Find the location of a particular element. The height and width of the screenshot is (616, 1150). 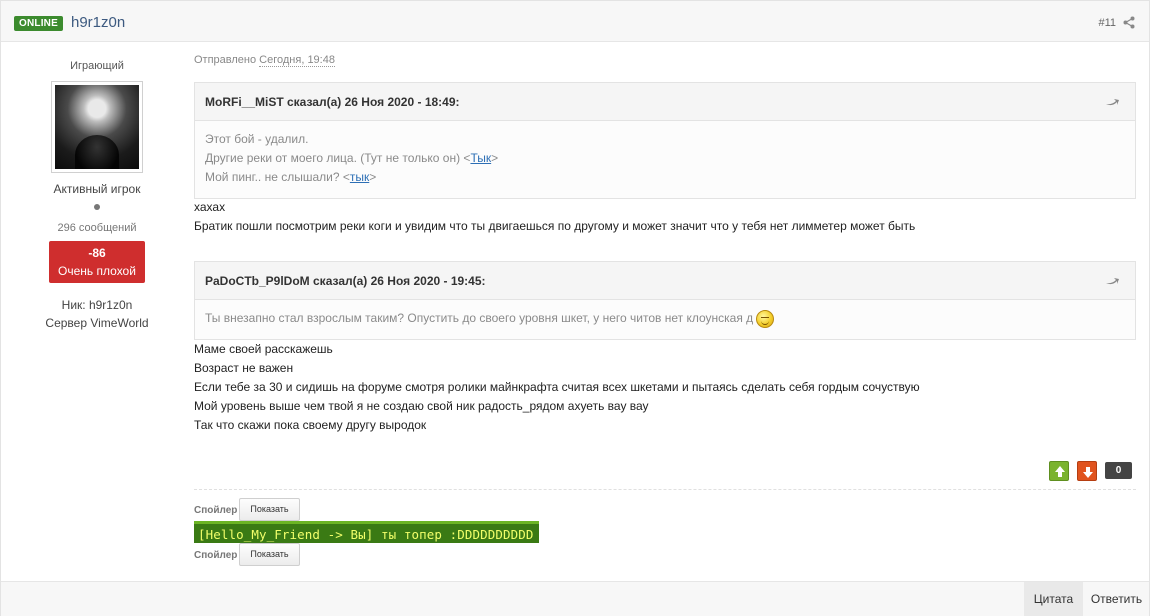

vote-count: 0 is located at coordinates (1118, 470).